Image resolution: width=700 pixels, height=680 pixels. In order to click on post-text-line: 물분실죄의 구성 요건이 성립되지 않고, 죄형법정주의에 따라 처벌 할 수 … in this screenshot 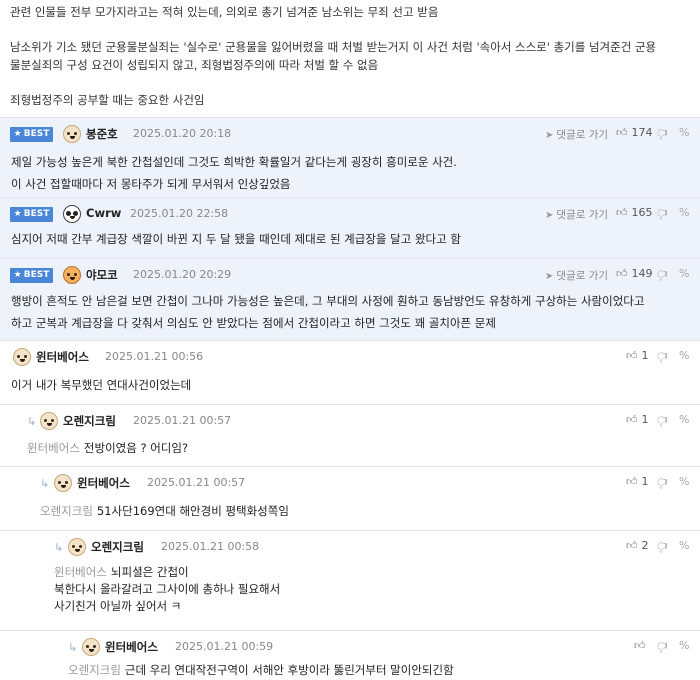, I will do `click(194, 65)`.